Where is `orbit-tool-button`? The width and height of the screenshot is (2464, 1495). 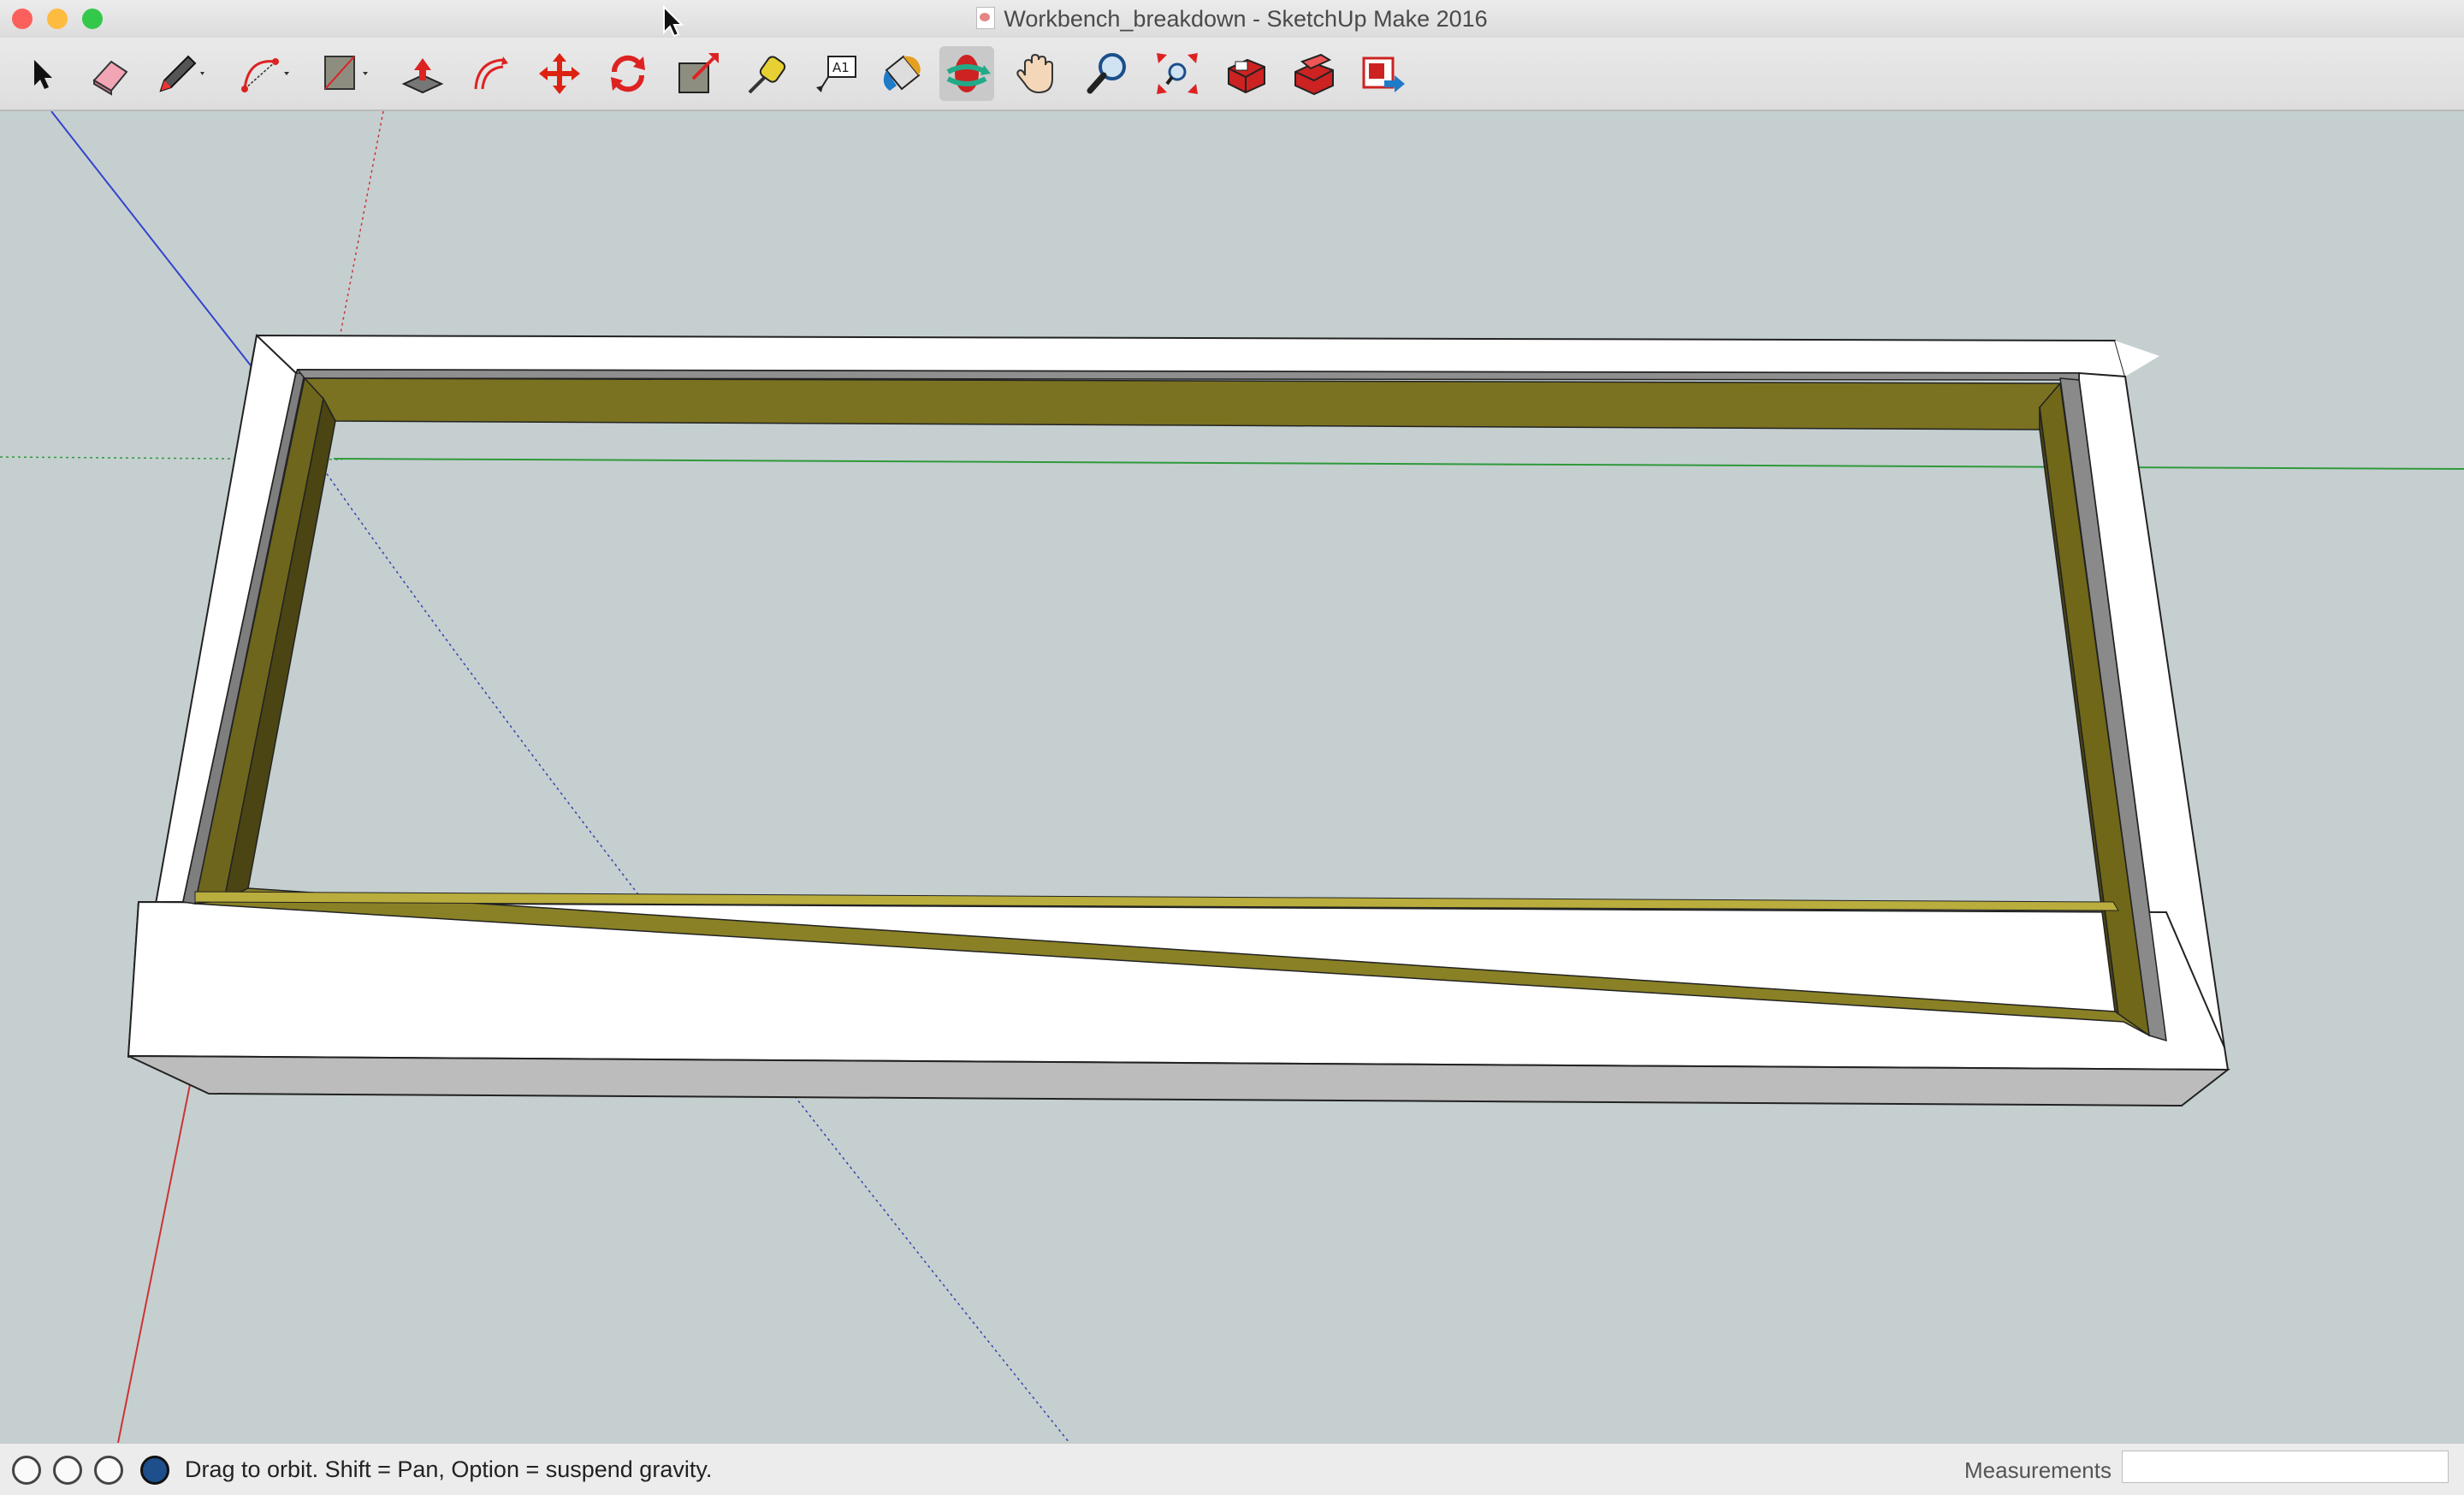 orbit-tool-button is located at coordinates (966, 73).